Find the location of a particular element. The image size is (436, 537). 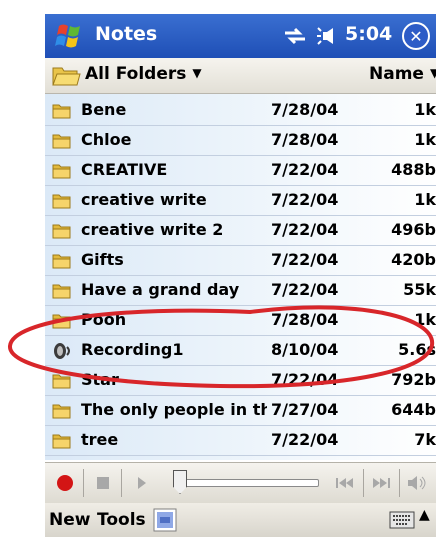

file-size: 496b is located at coordinates (413, 229).